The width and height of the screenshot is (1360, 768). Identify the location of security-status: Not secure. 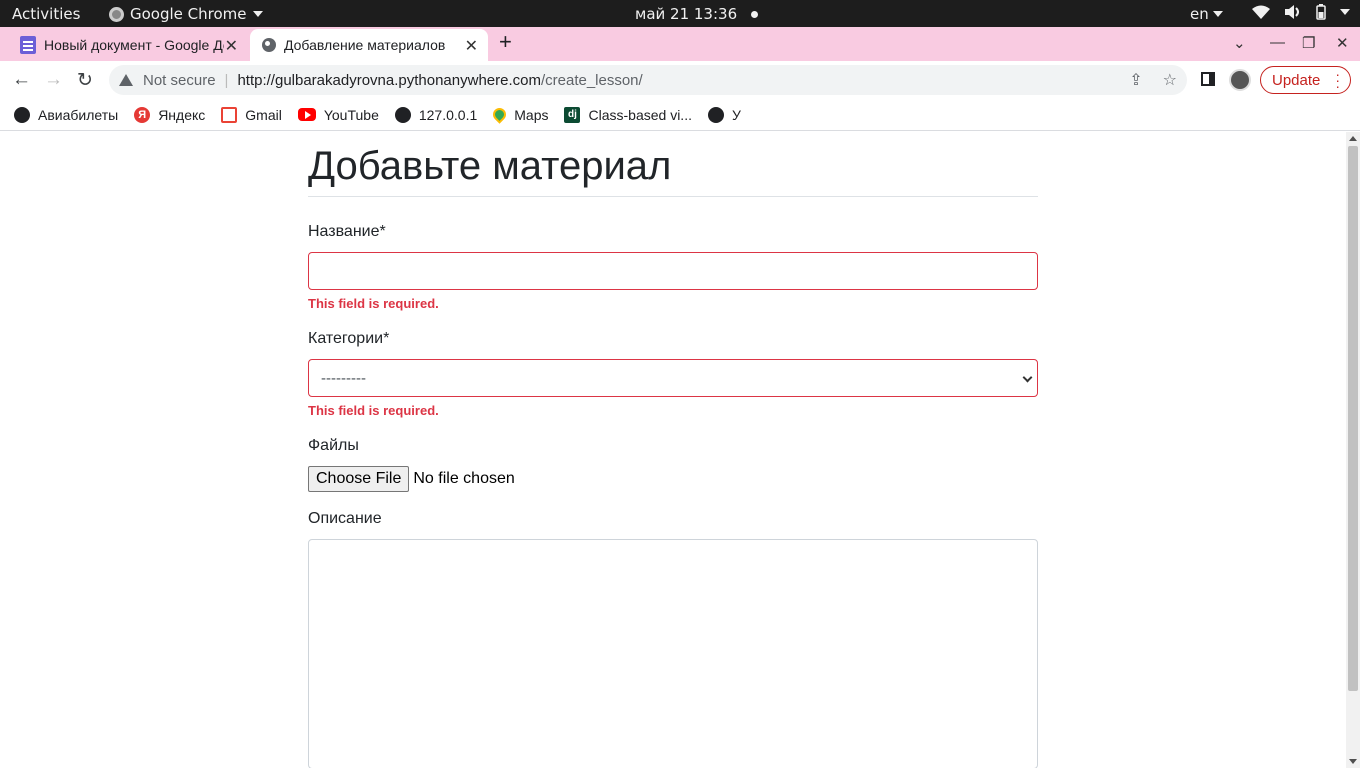
(179, 80).